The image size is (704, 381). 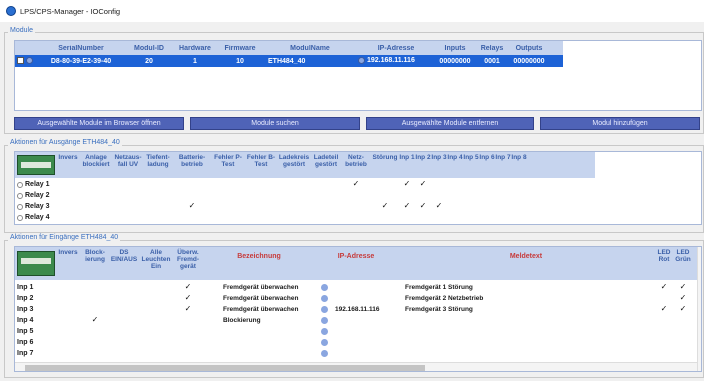 I want to click on module-icon, so click(x=29, y=60).